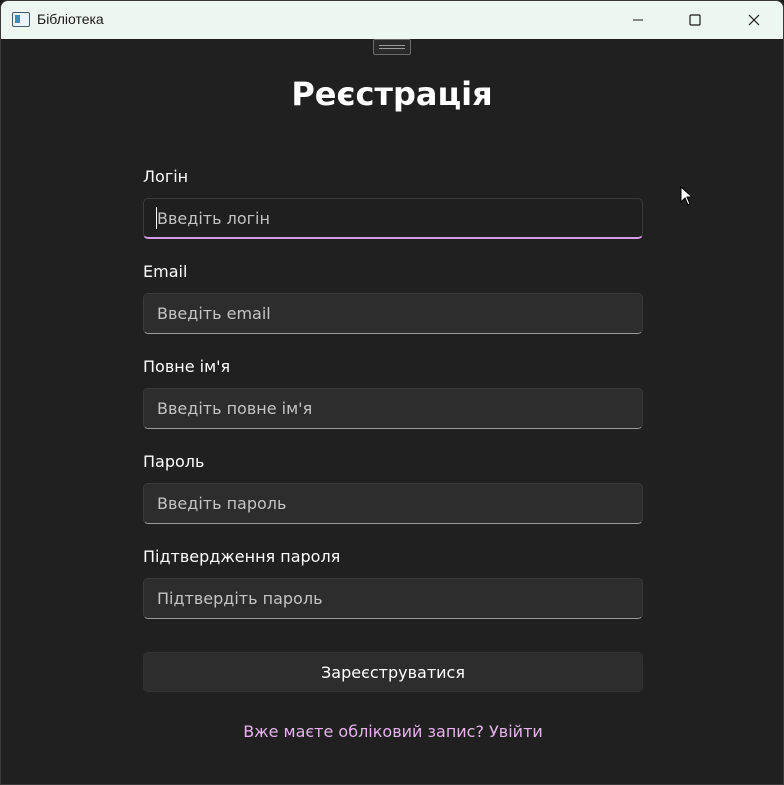 The image size is (784, 785). What do you see at coordinates (393, 408) in the screenshot?
I see `full-name-input` at bounding box center [393, 408].